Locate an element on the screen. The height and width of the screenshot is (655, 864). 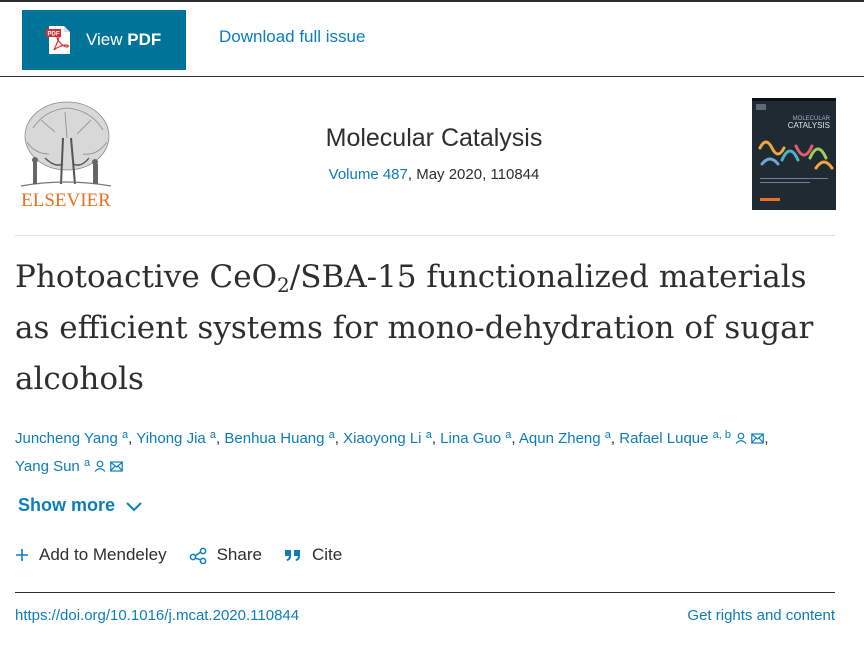
download-full-issue-link: Download full issue is located at coordinates (292, 37).